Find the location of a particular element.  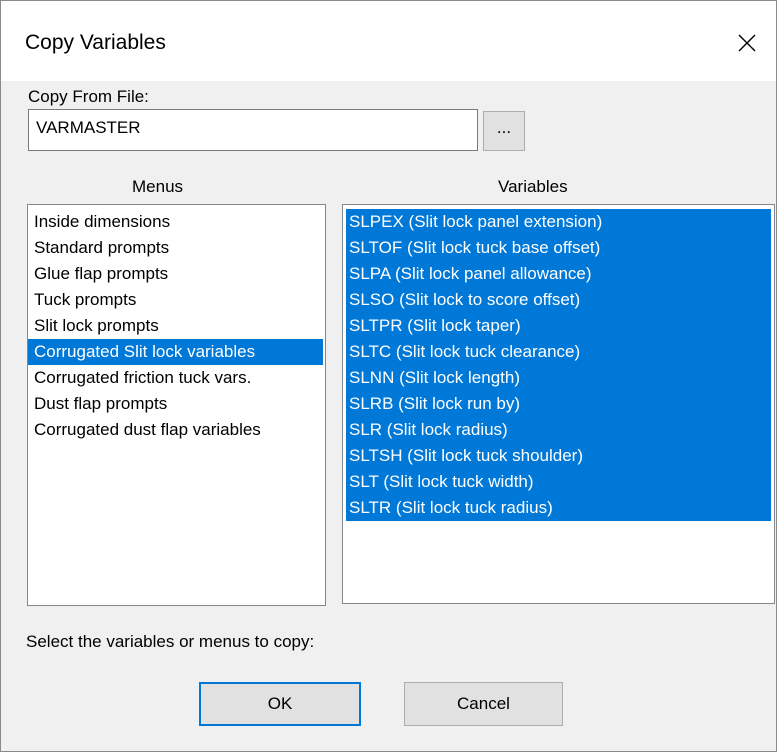

close-icon is located at coordinates (747, 43).